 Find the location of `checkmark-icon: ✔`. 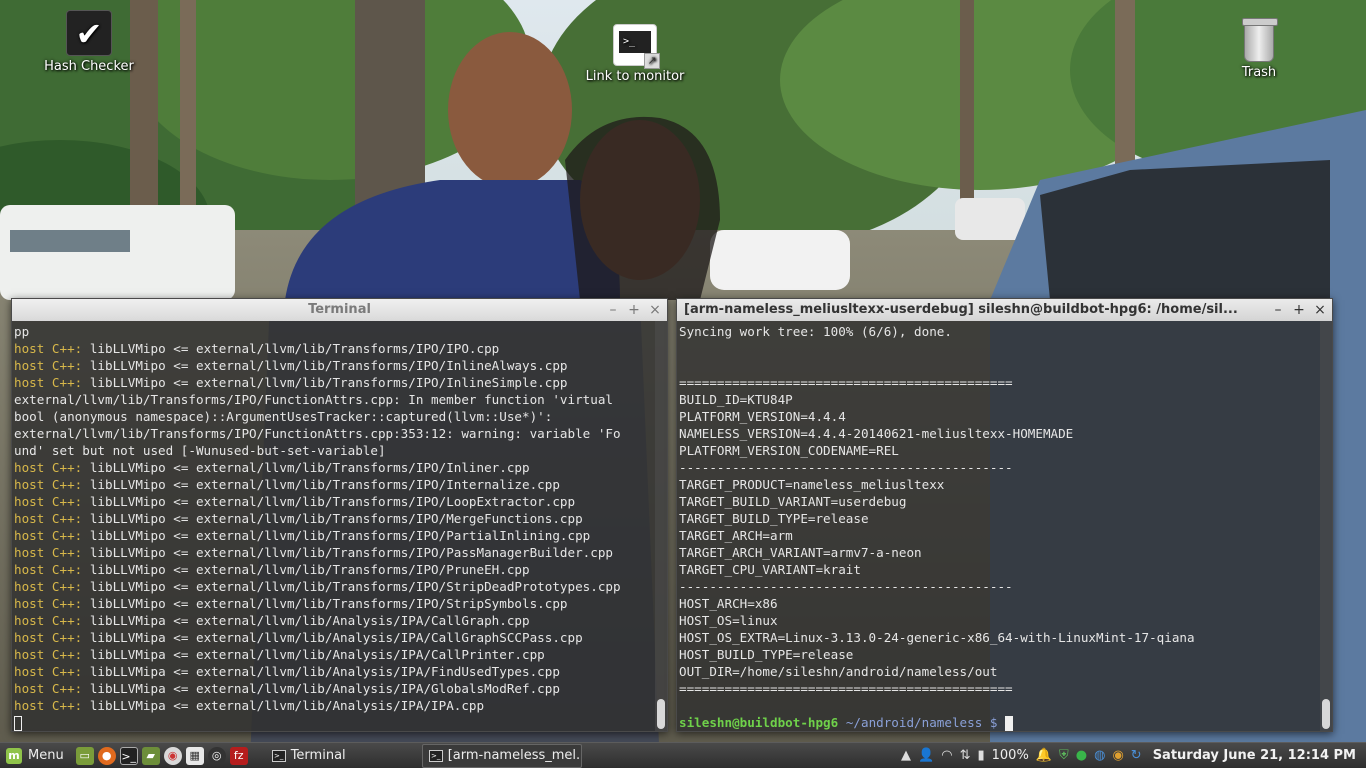

checkmark-icon: ✔ is located at coordinates (89, 33).